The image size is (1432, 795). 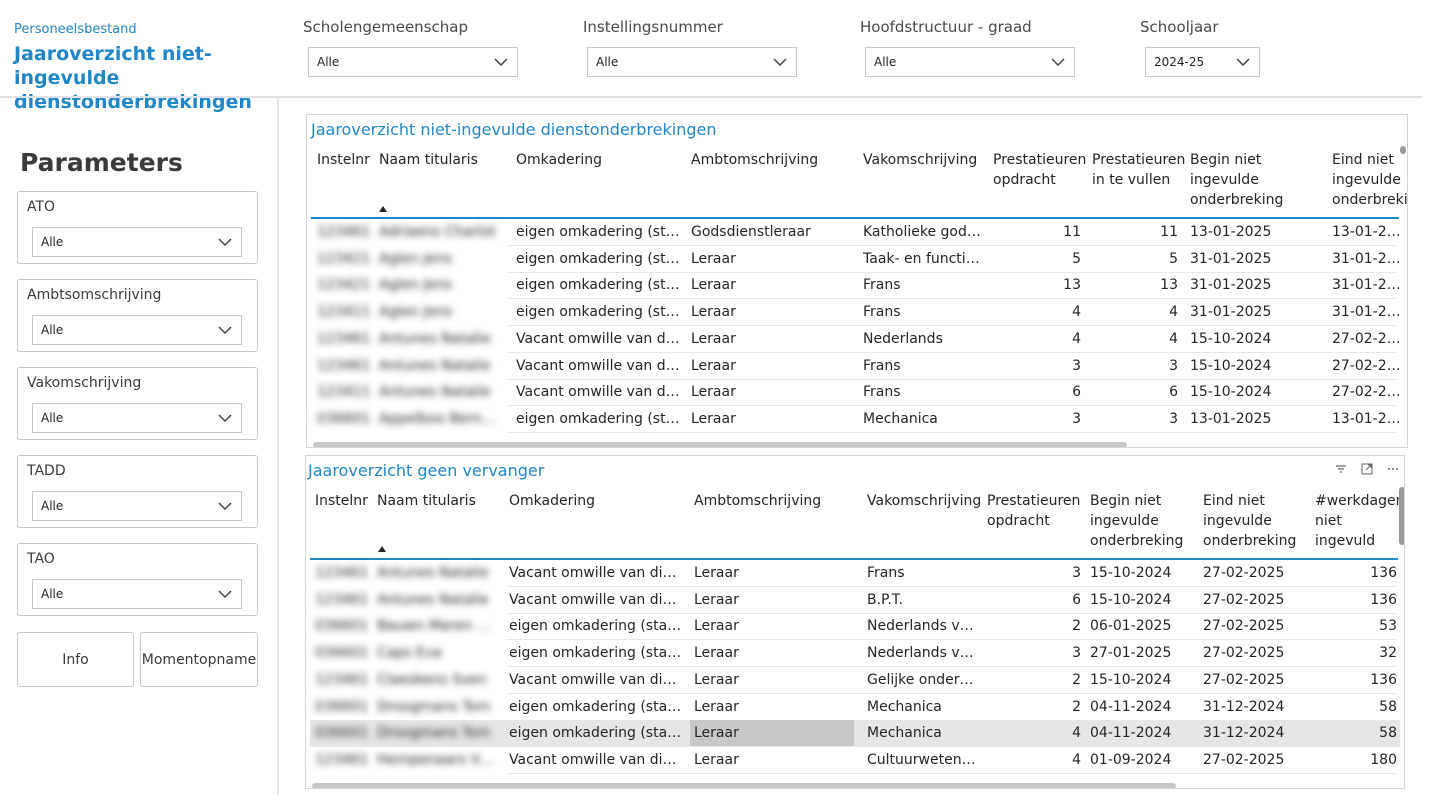 I want to click on ato-dropdown: Alle, so click(x=137, y=242).